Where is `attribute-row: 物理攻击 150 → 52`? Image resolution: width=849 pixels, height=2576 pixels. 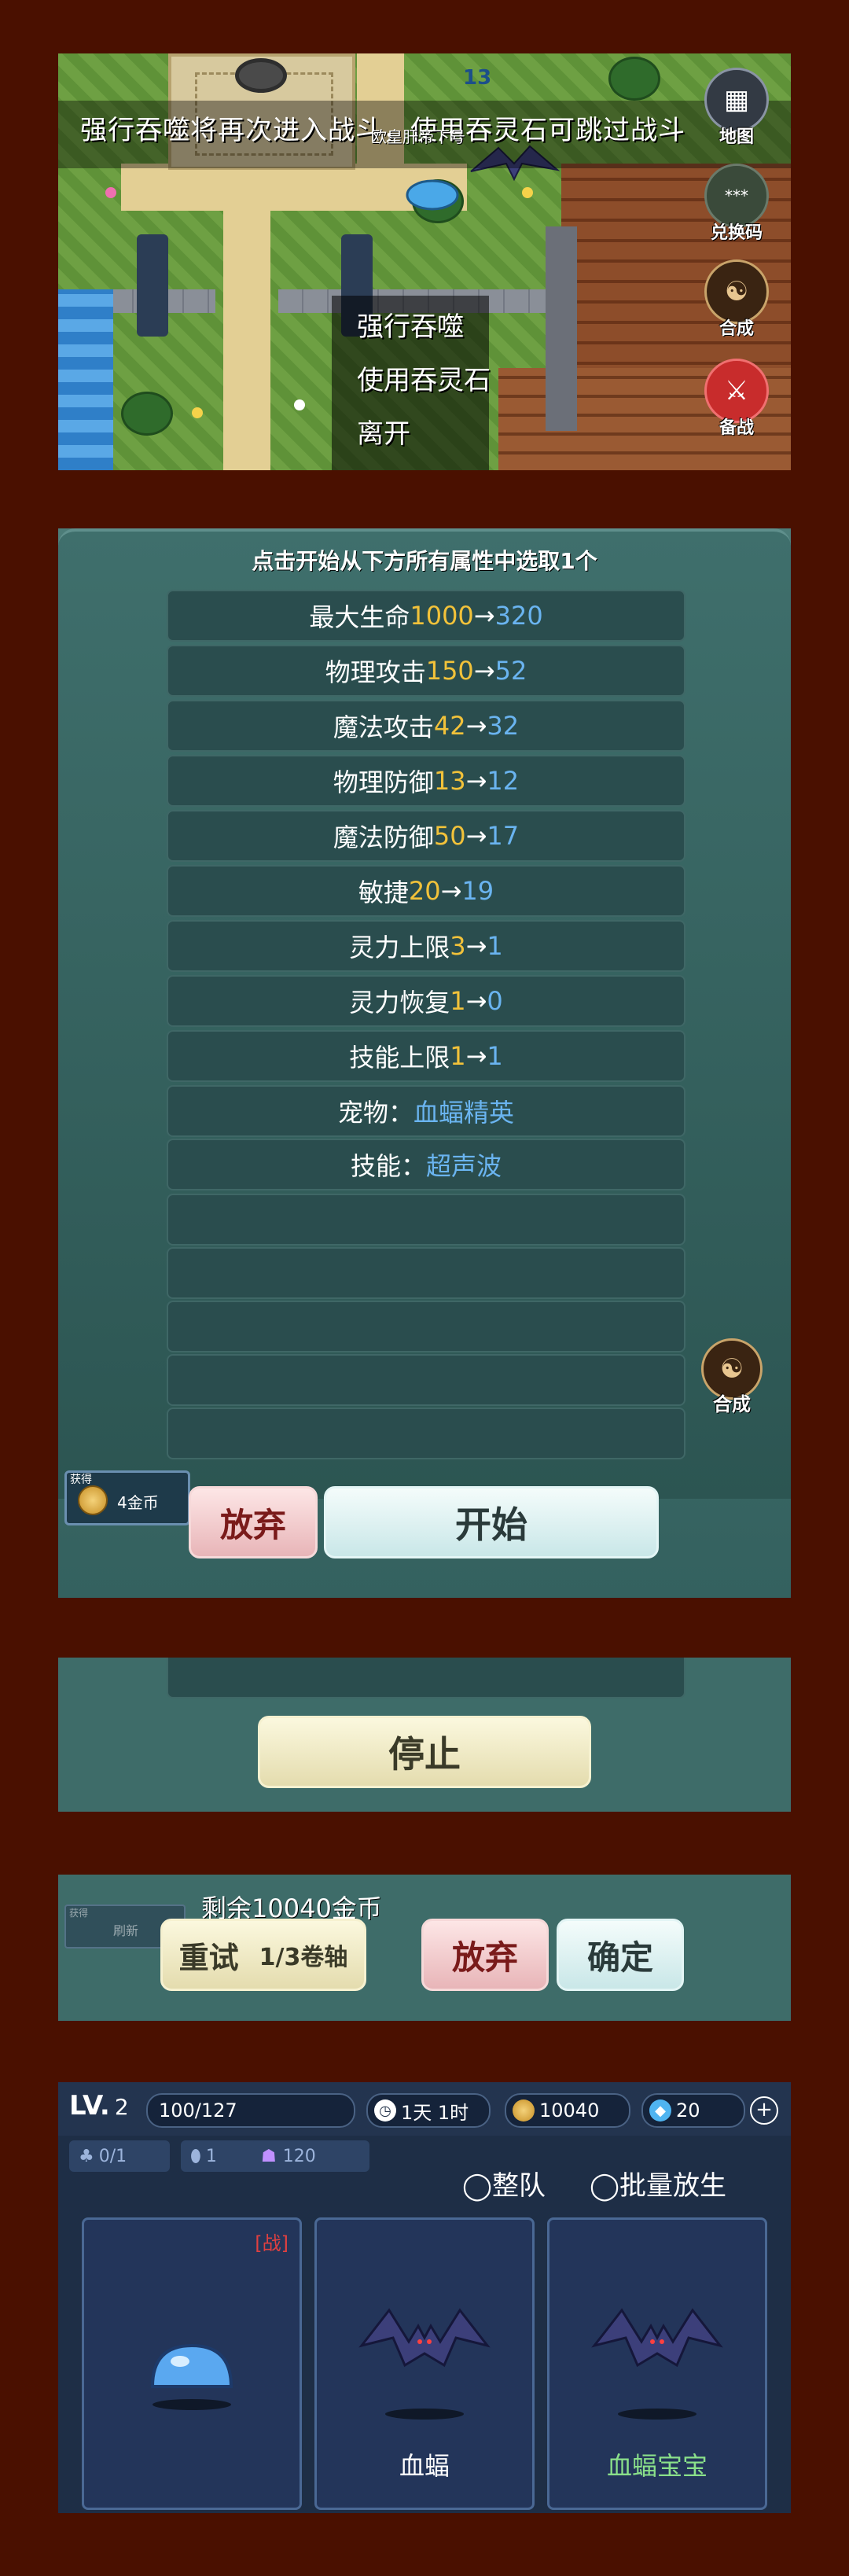
attribute-row: 物理攻击 150 → 52 is located at coordinates (426, 671).